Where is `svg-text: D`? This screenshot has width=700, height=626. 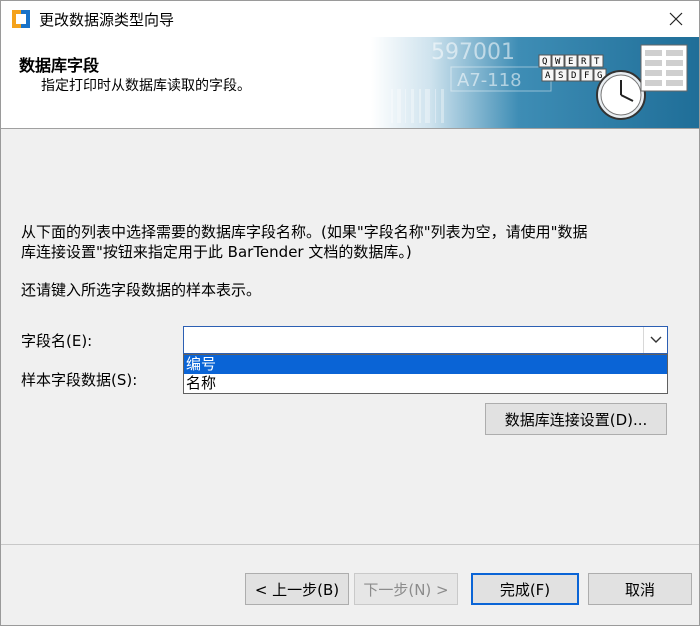 svg-text: D is located at coordinates (573, 76).